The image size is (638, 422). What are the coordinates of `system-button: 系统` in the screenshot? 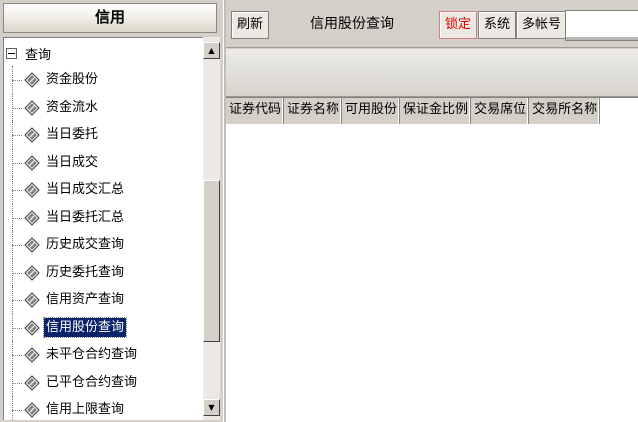 It's located at (497, 25).